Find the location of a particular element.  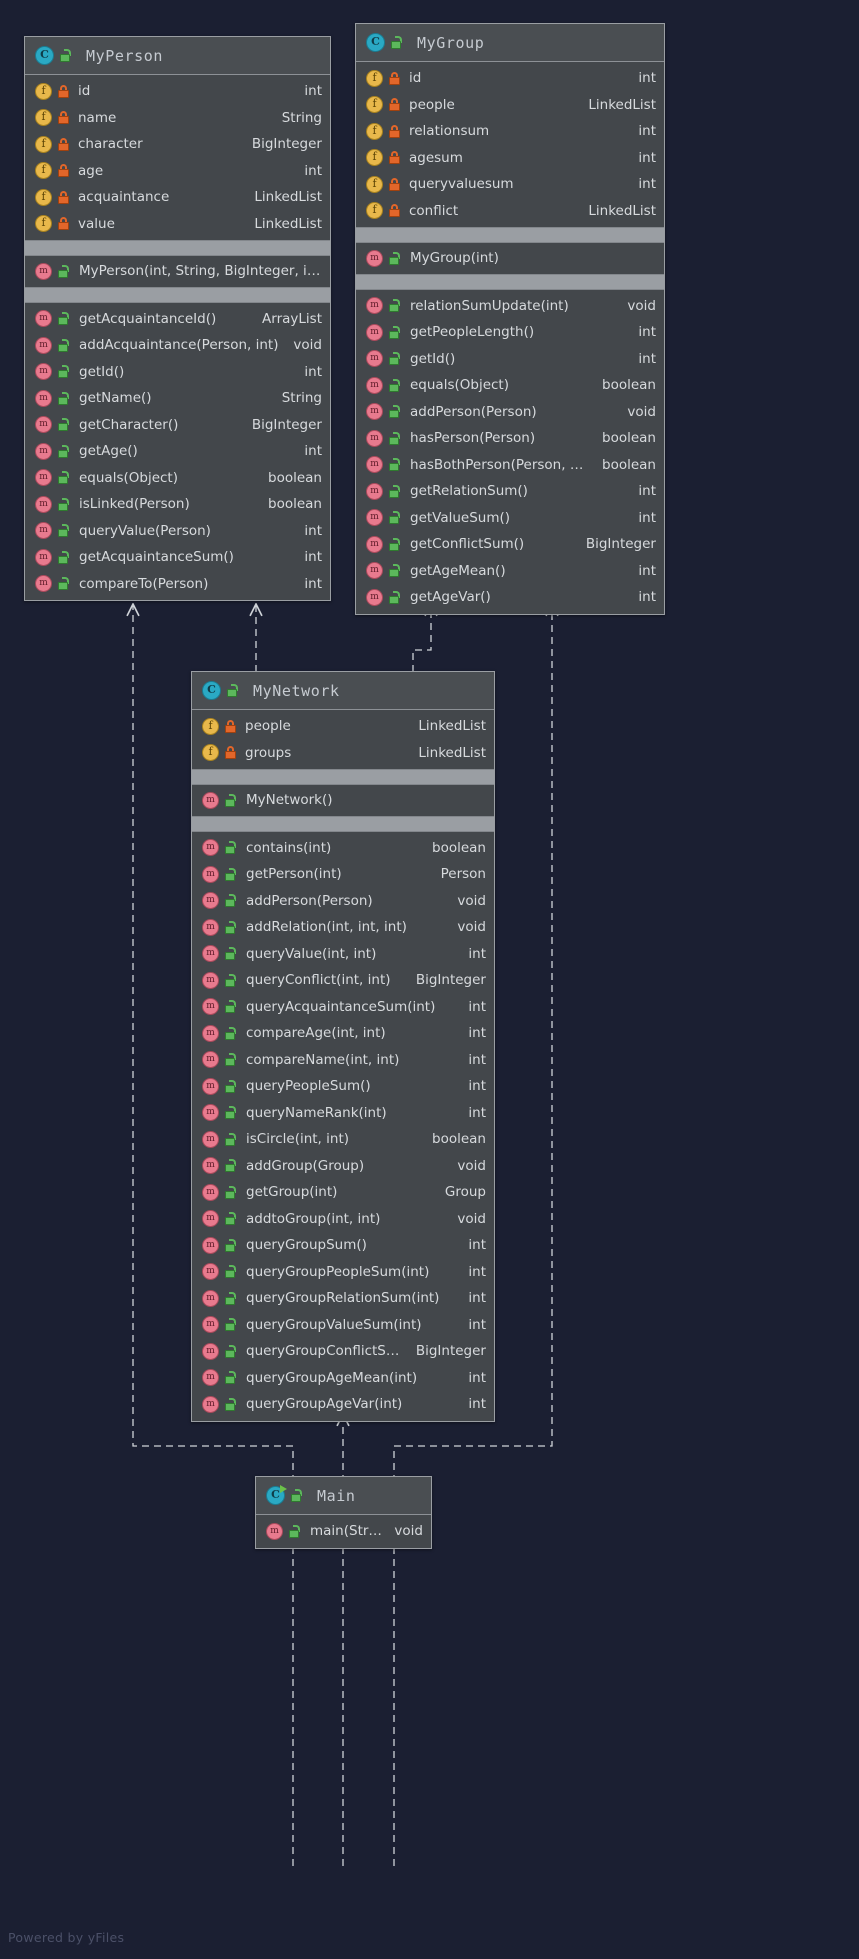

method-row: MyPerson(int, String, BigInteger, int) is located at coordinates (177, 271).